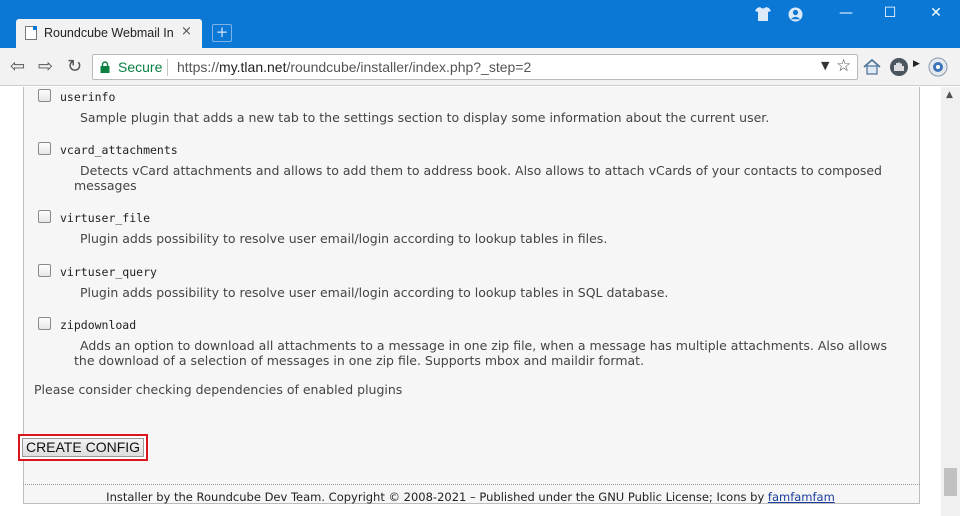 This screenshot has height=516, width=960. I want to click on browser-menu-icon, so click(938, 67).